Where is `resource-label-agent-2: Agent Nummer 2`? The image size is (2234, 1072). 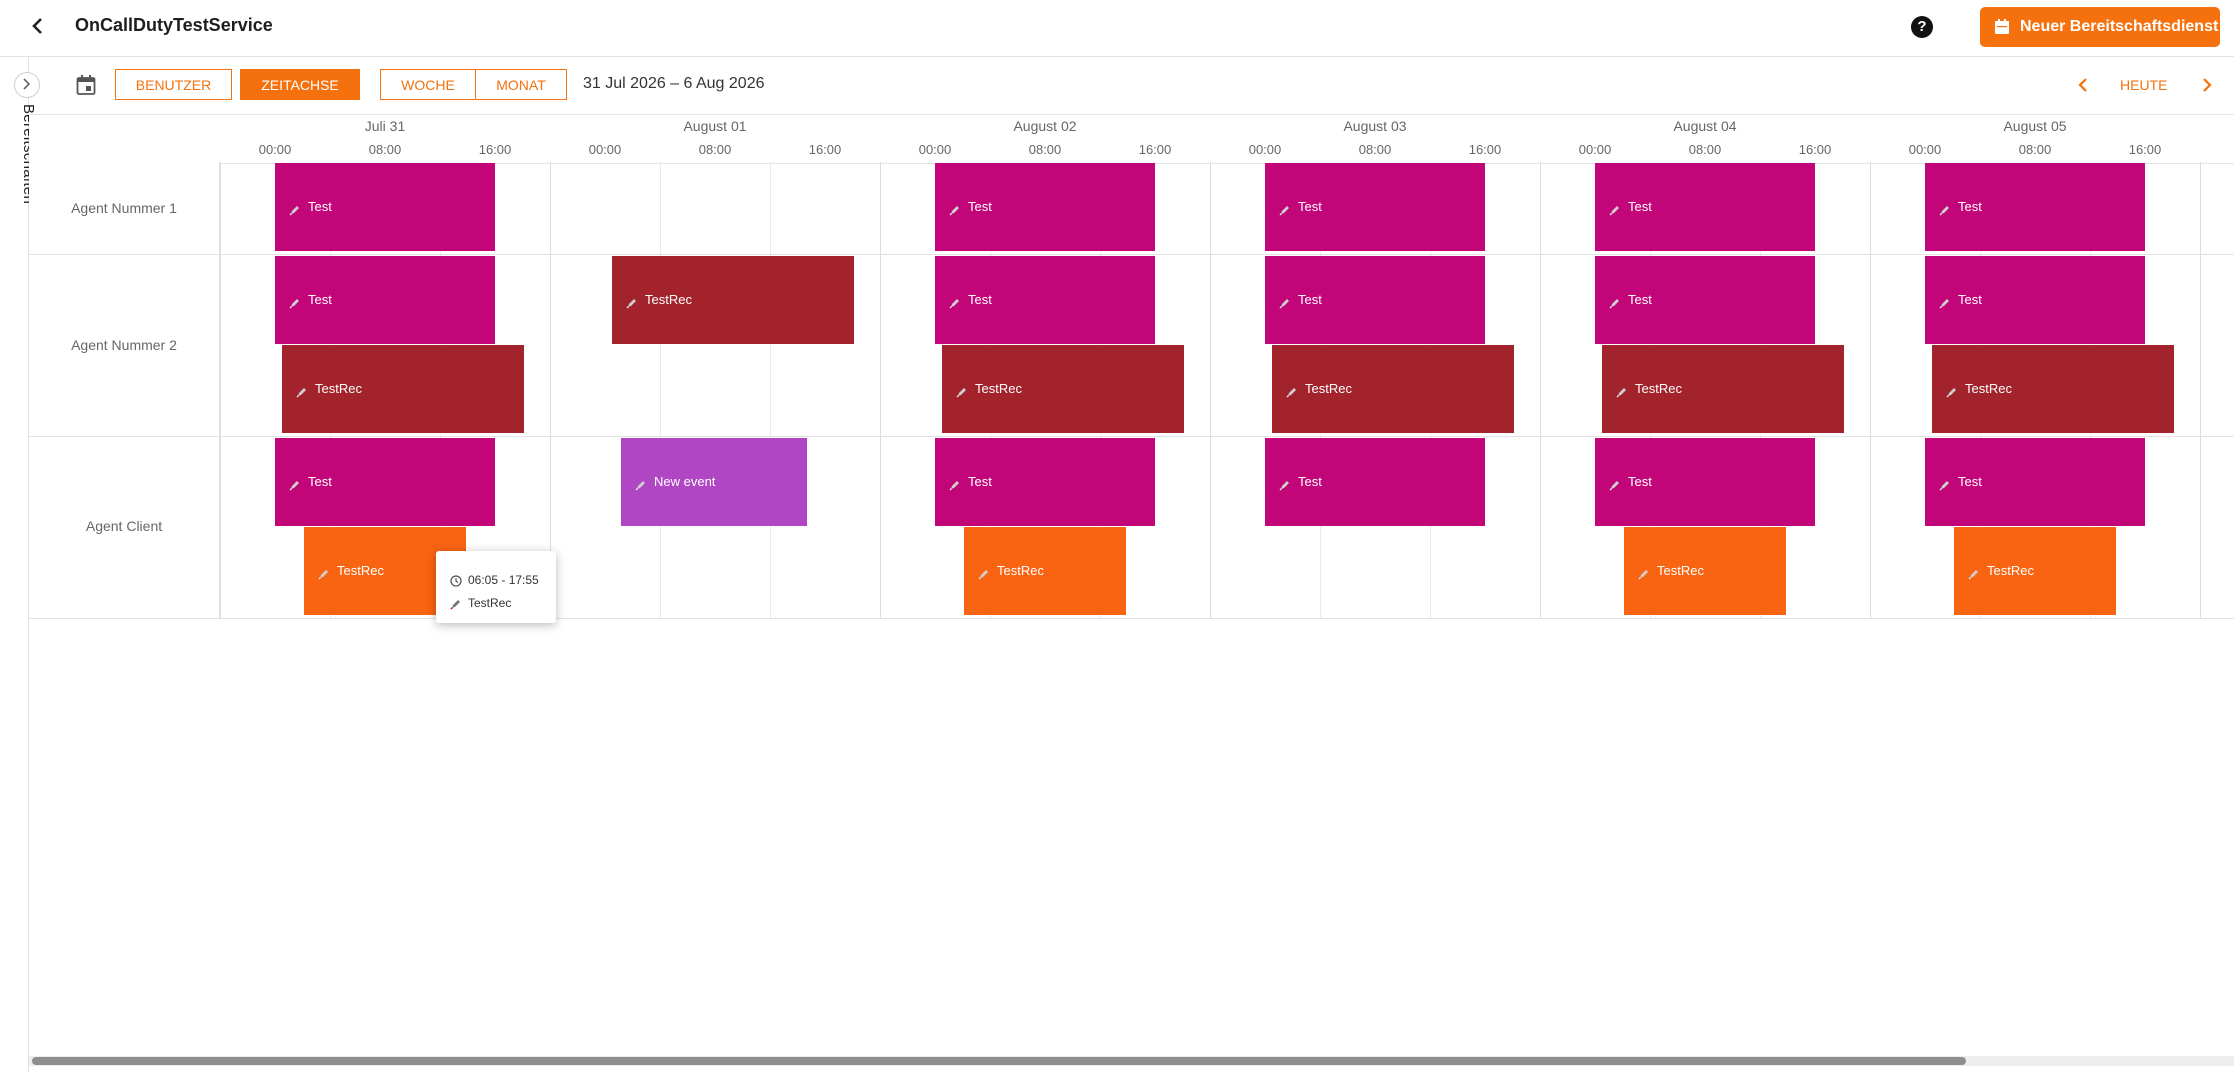 resource-label-agent-2: Agent Nummer 2 is located at coordinates (124, 345).